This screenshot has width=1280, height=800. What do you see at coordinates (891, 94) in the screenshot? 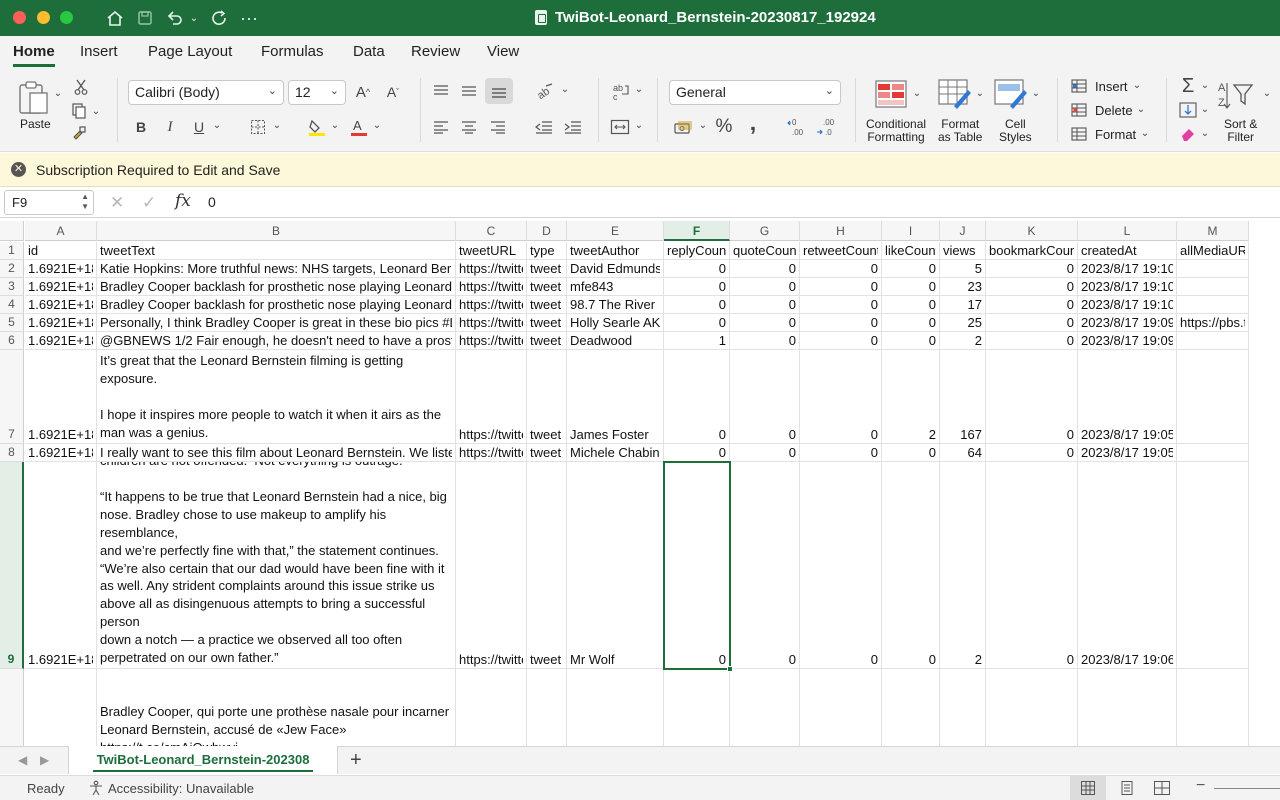
I see `conditional-formatting-icon` at bounding box center [891, 94].